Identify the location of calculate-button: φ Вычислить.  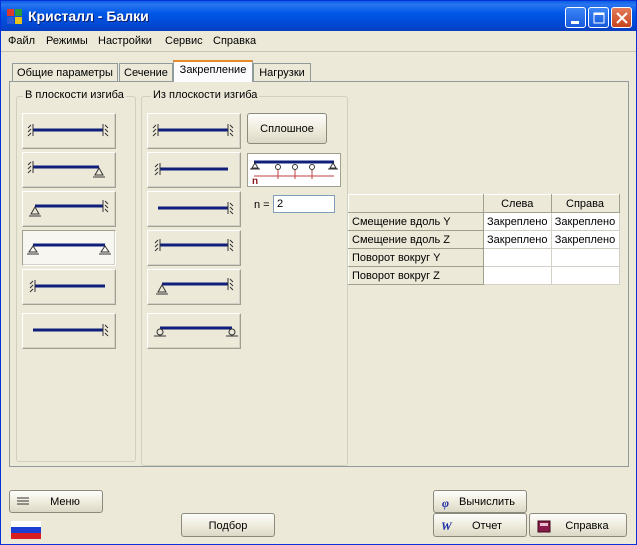
(480, 501).